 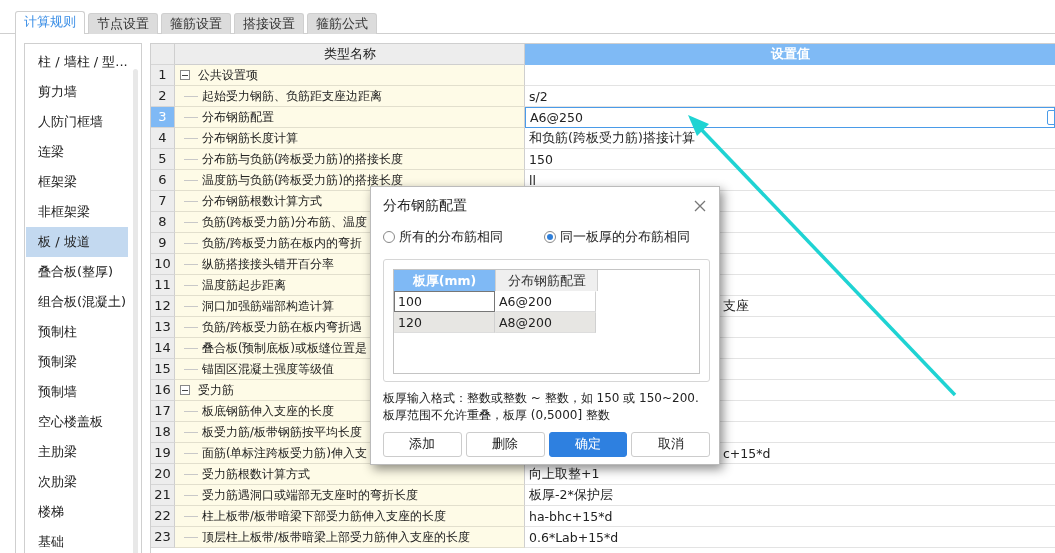 I want to click on row-label: 顶层柱上板带/板带暗梁上部受力筋伸入支座的长度, so click(x=336, y=537).